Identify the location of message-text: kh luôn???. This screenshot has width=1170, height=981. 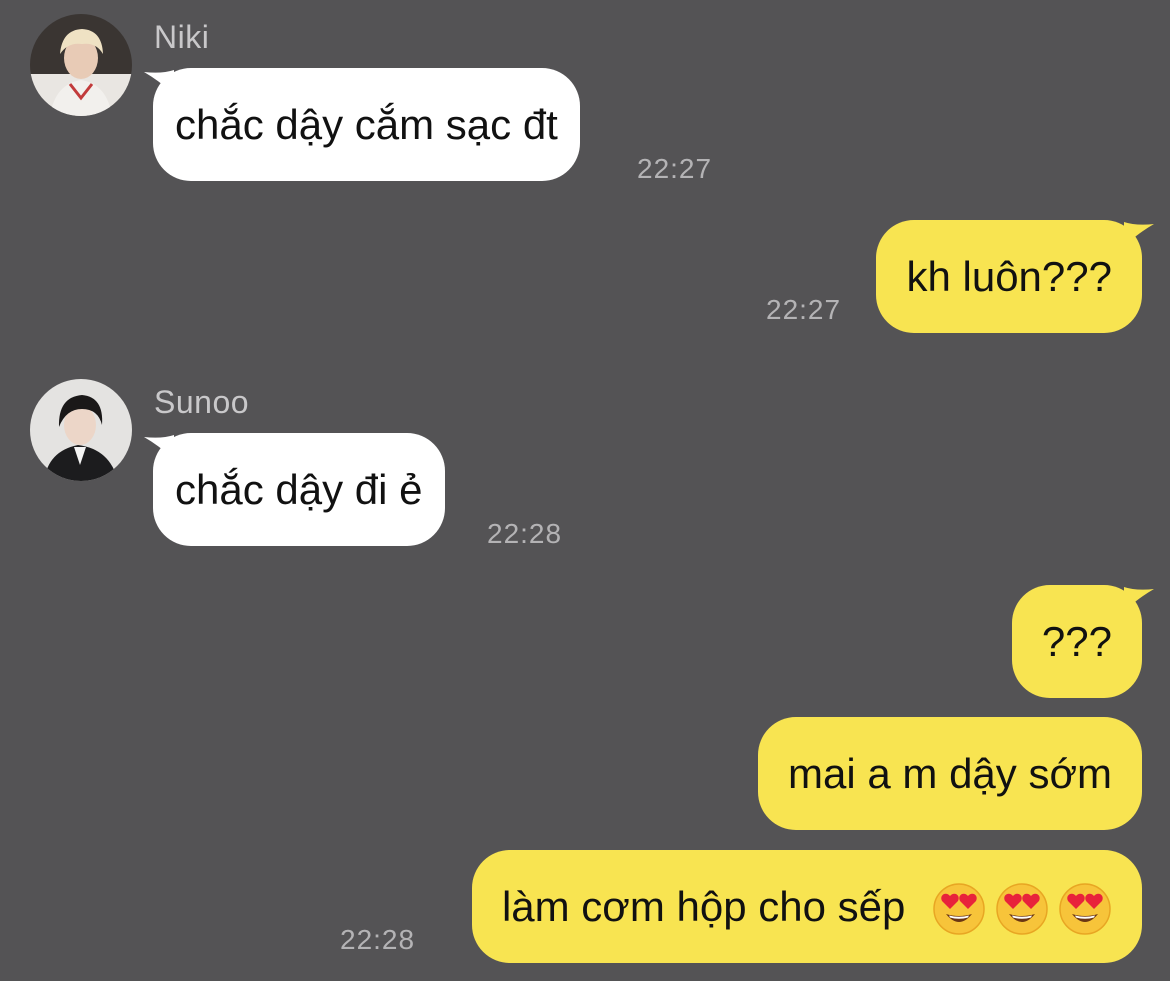
(1009, 276).